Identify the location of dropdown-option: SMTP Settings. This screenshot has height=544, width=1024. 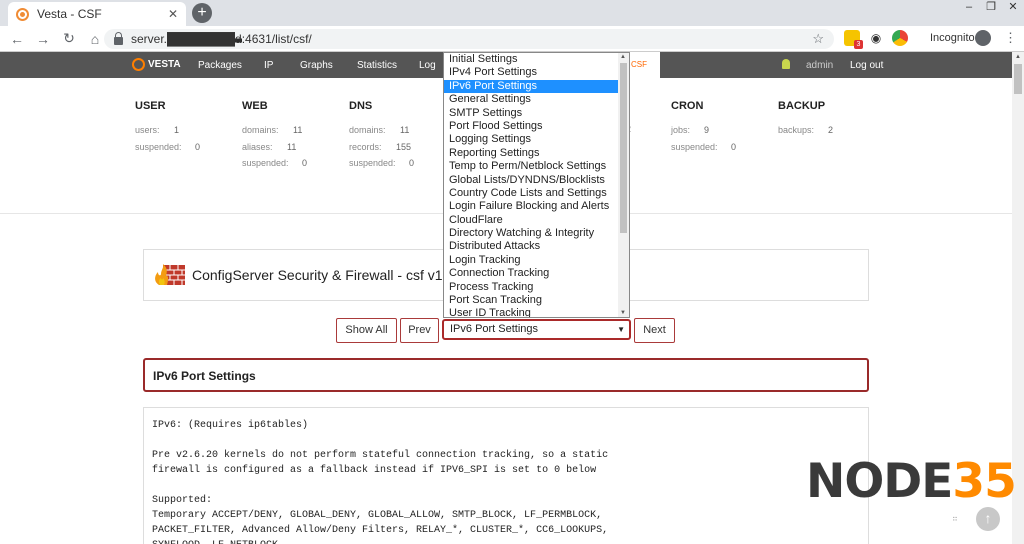
(531, 113).